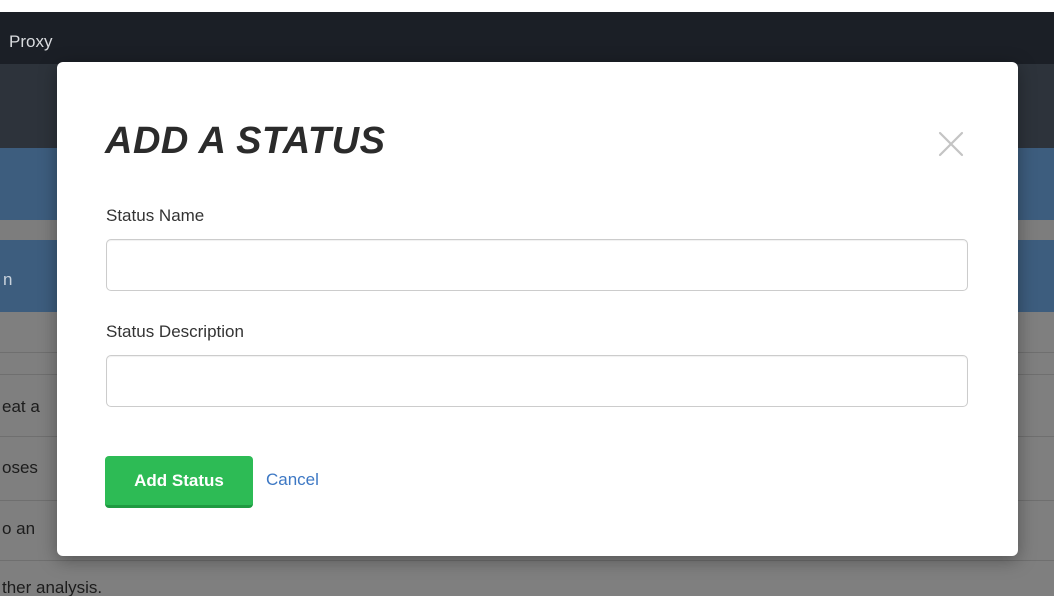 The height and width of the screenshot is (596, 1054). What do you see at coordinates (527, 38) in the screenshot?
I see `top-navbar: Proxy` at bounding box center [527, 38].